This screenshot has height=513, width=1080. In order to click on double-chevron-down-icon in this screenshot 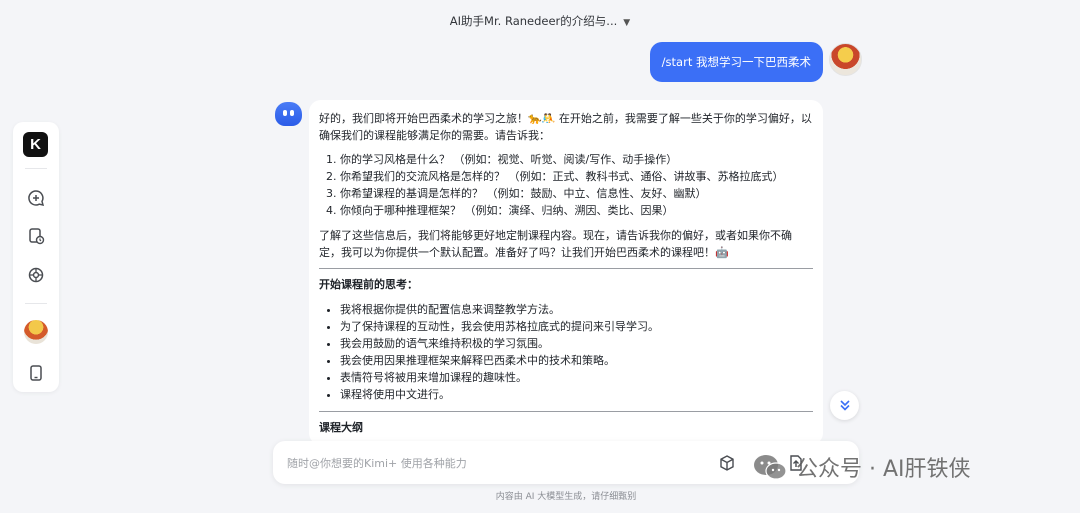, I will do `click(844, 405)`.